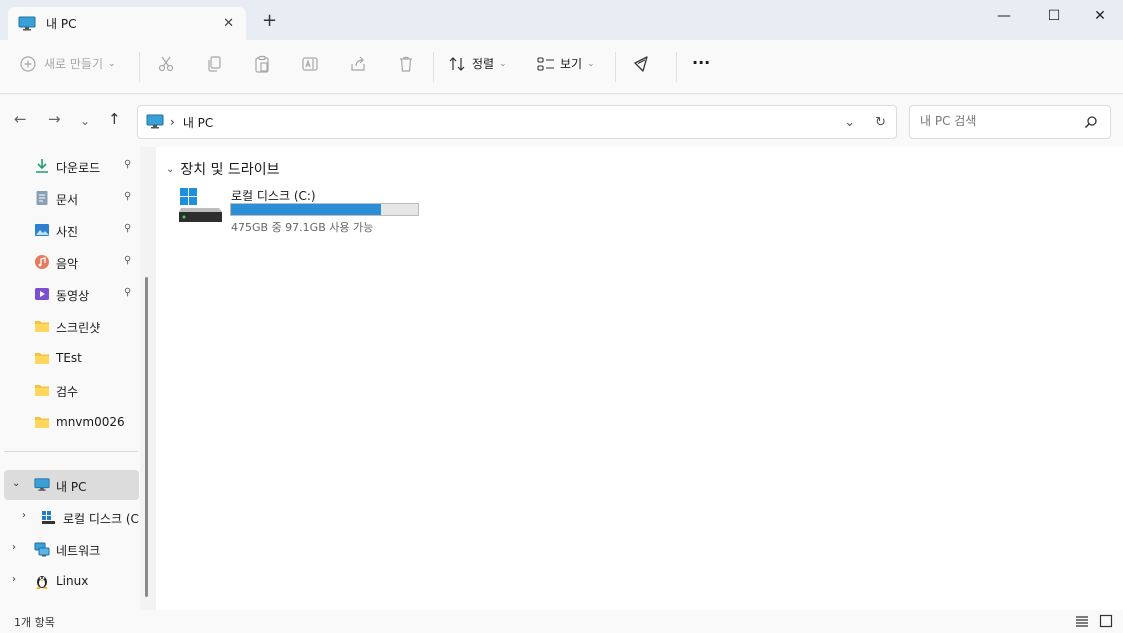 The width and height of the screenshot is (1123, 633). What do you see at coordinates (566, 63) in the screenshot?
I see `view-button: 보기 ⌄` at bounding box center [566, 63].